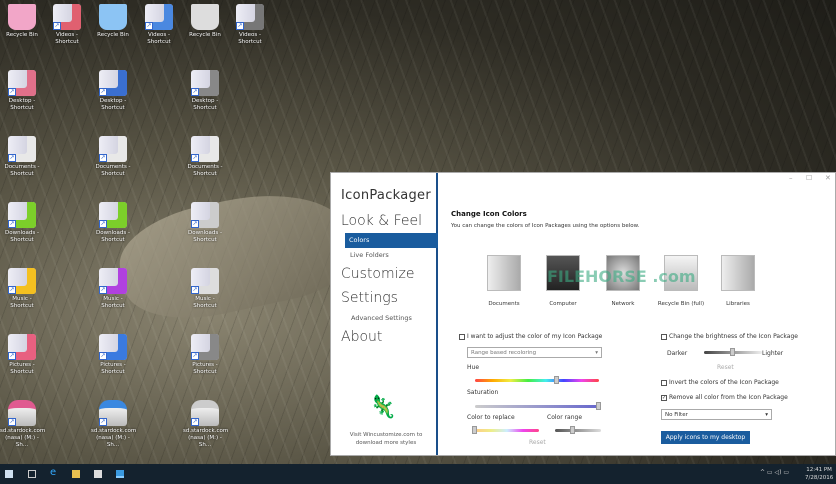 The width and height of the screenshot is (836, 484). Describe the element at coordinates (504, 273) in the screenshot. I see `preview-documents-icon` at that location.